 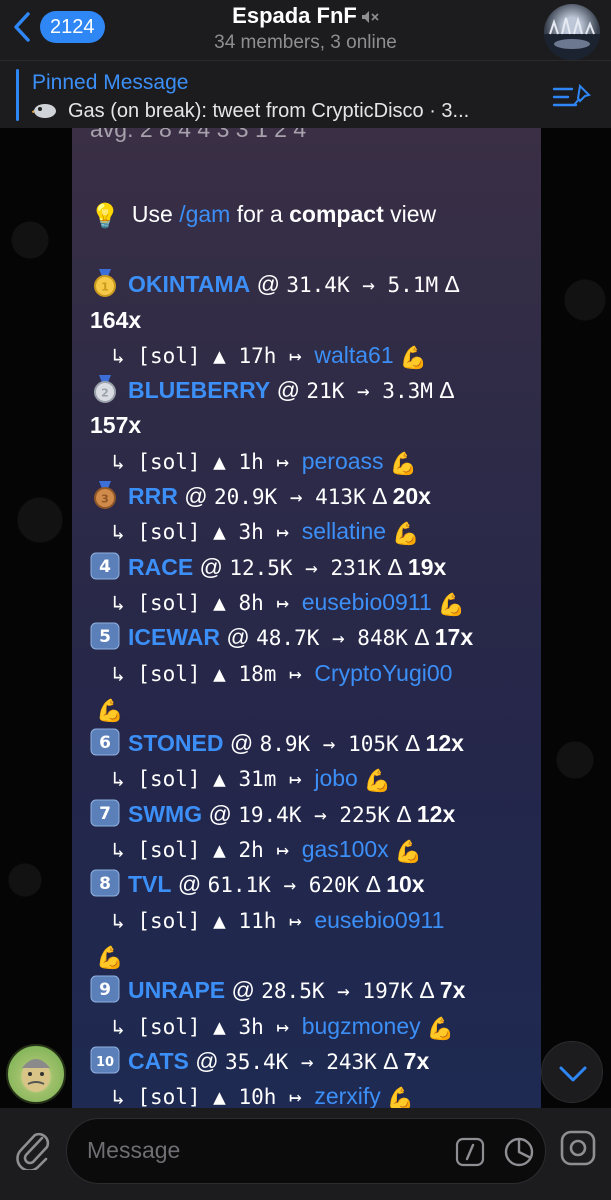 I want to click on caller-username-link: gas100x, so click(x=345, y=849).